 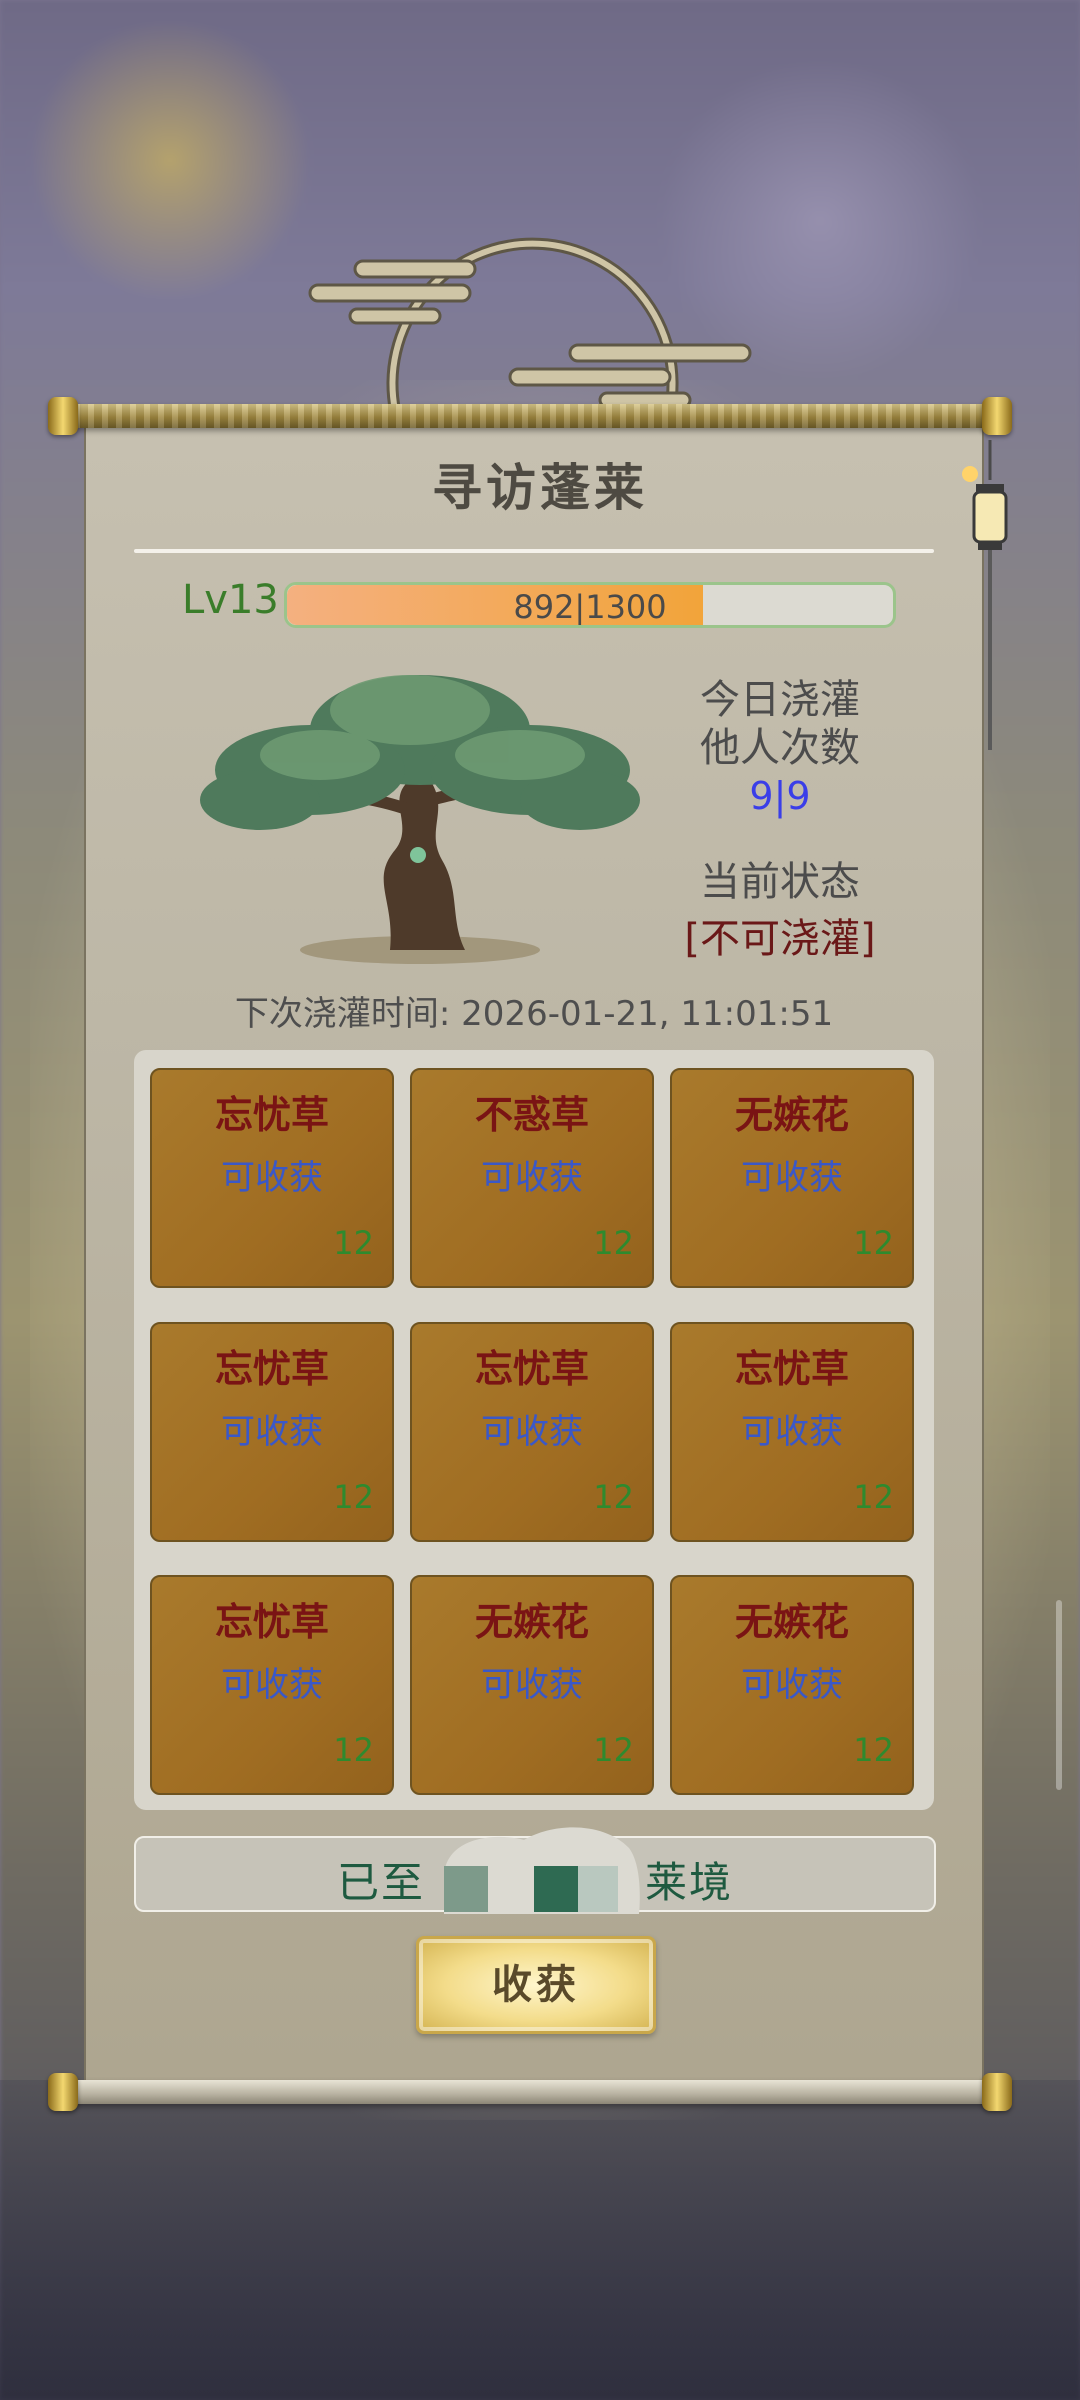 I want to click on plot-tile: 不惑草 可收获 12, so click(x=532, y=1178).